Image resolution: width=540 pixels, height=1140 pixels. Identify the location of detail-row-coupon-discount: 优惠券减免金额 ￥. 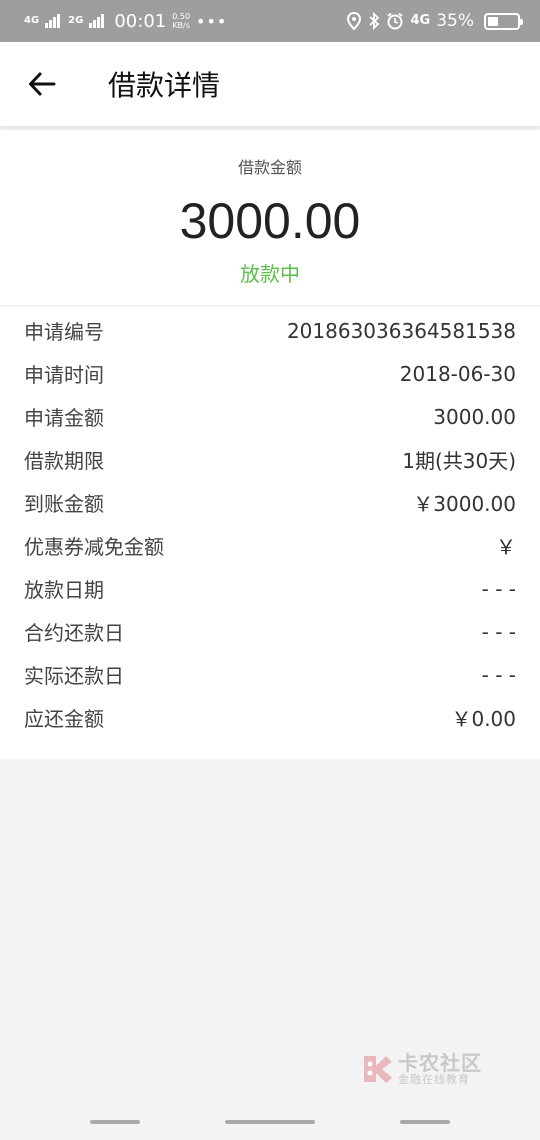
(270, 545).